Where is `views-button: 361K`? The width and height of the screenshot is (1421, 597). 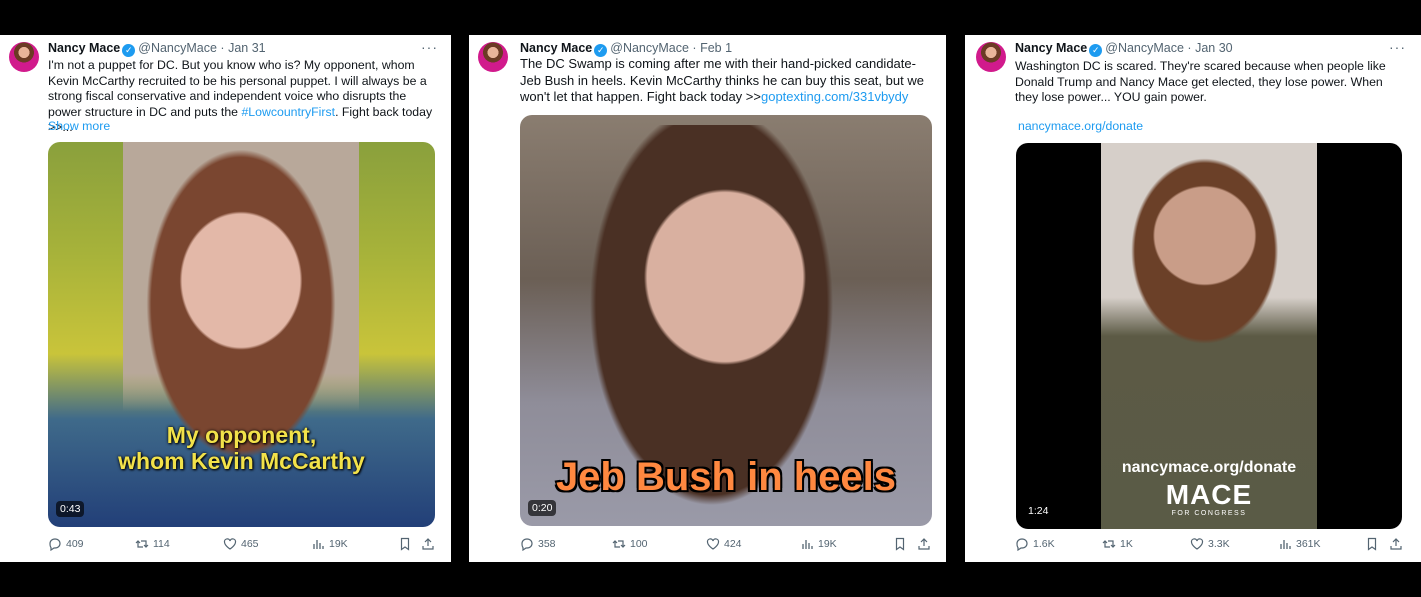
views-button: 361K is located at coordinates (1299, 544).